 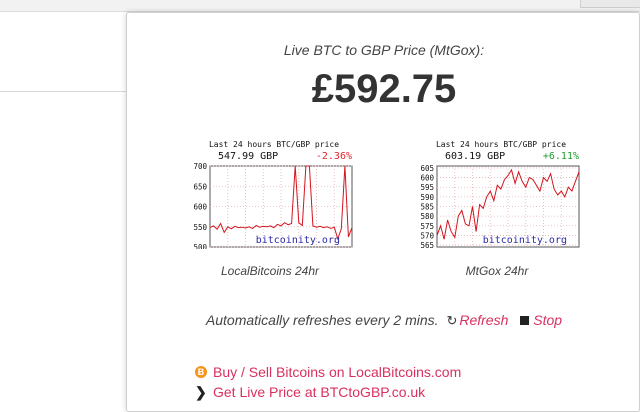 I want to click on chevron-right-icon: ❯, so click(x=201, y=391).